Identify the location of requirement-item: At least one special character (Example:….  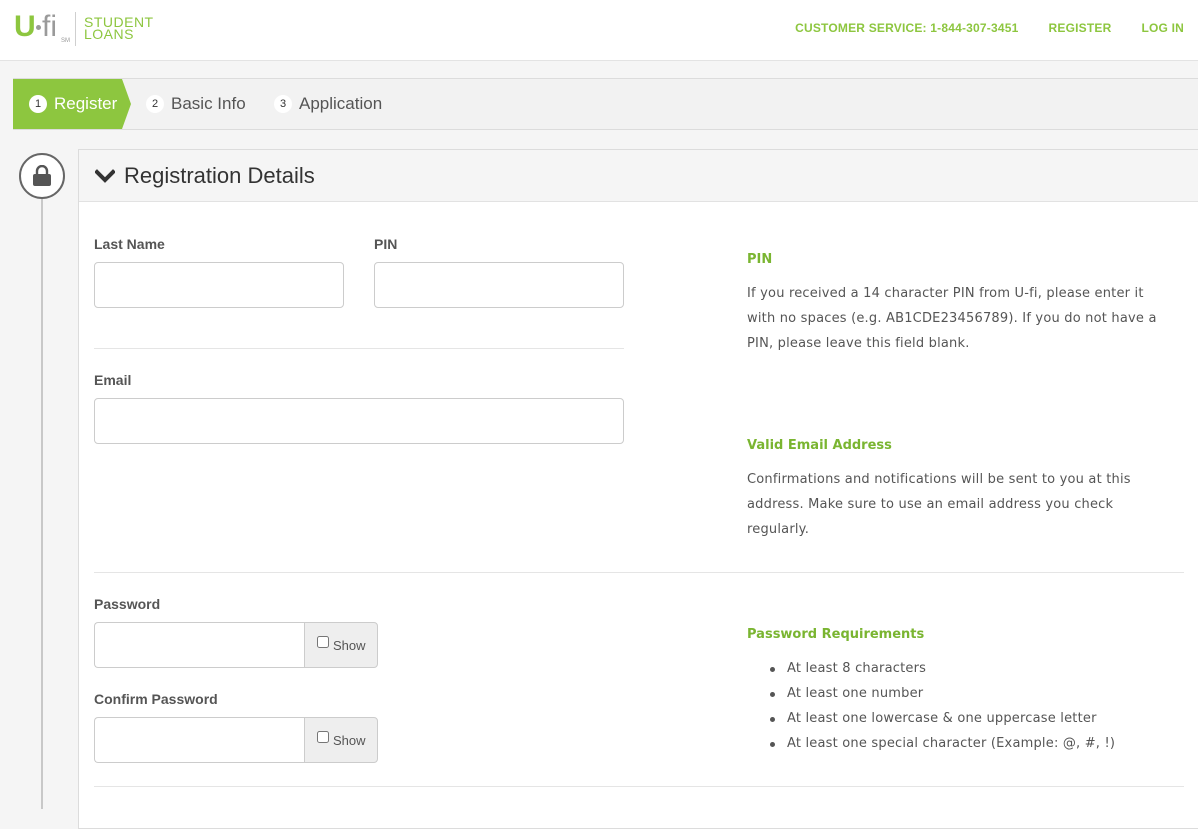
(967, 743).